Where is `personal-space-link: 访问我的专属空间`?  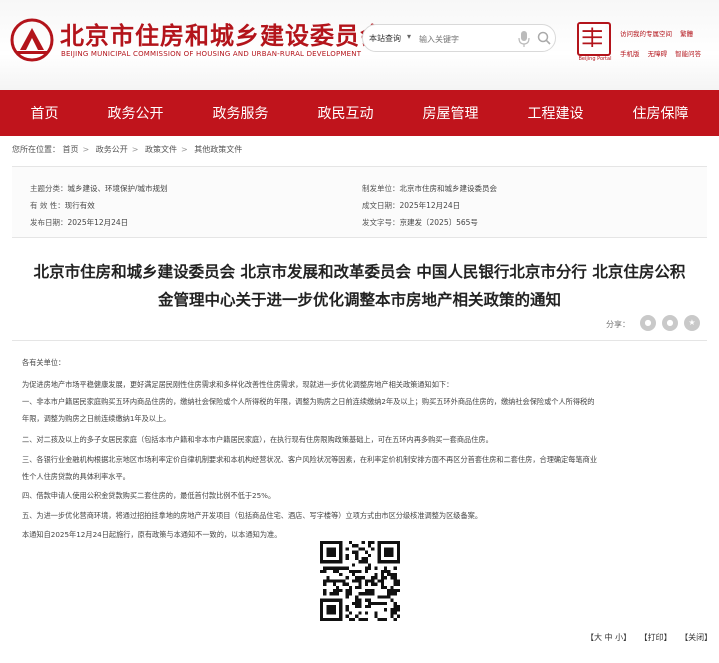 personal-space-link: 访问我的专属空间 is located at coordinates (646, 34).